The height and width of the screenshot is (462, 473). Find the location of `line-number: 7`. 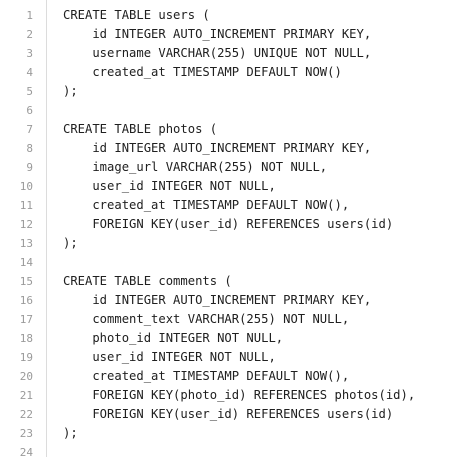

line-number: 7 is located at coordinates (29, 129).